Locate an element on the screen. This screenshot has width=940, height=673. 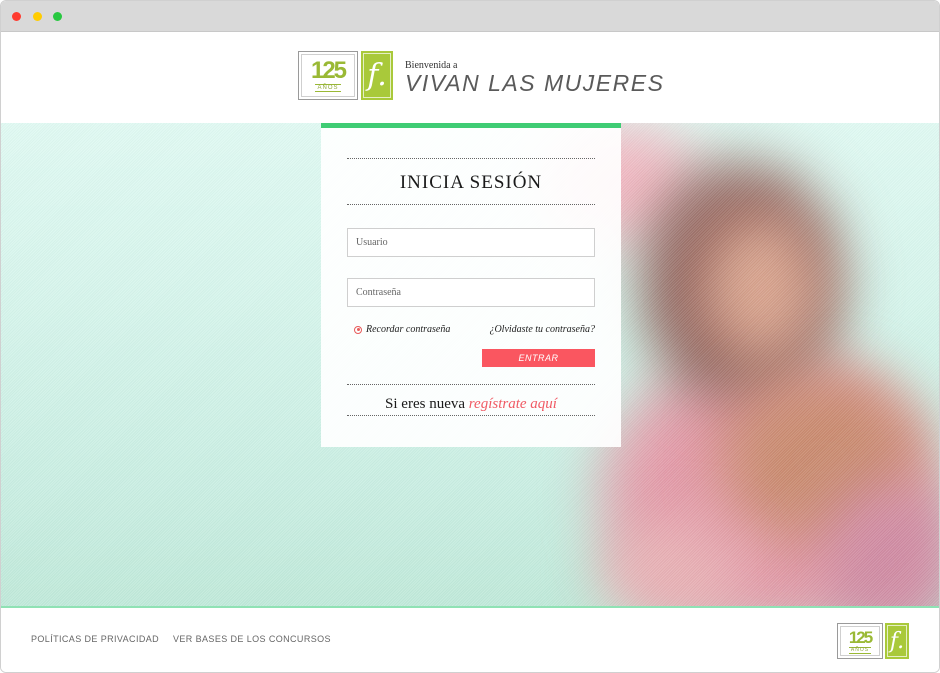
anniversary-logo: 125 AÑOS is located at coordinates (328, 75).